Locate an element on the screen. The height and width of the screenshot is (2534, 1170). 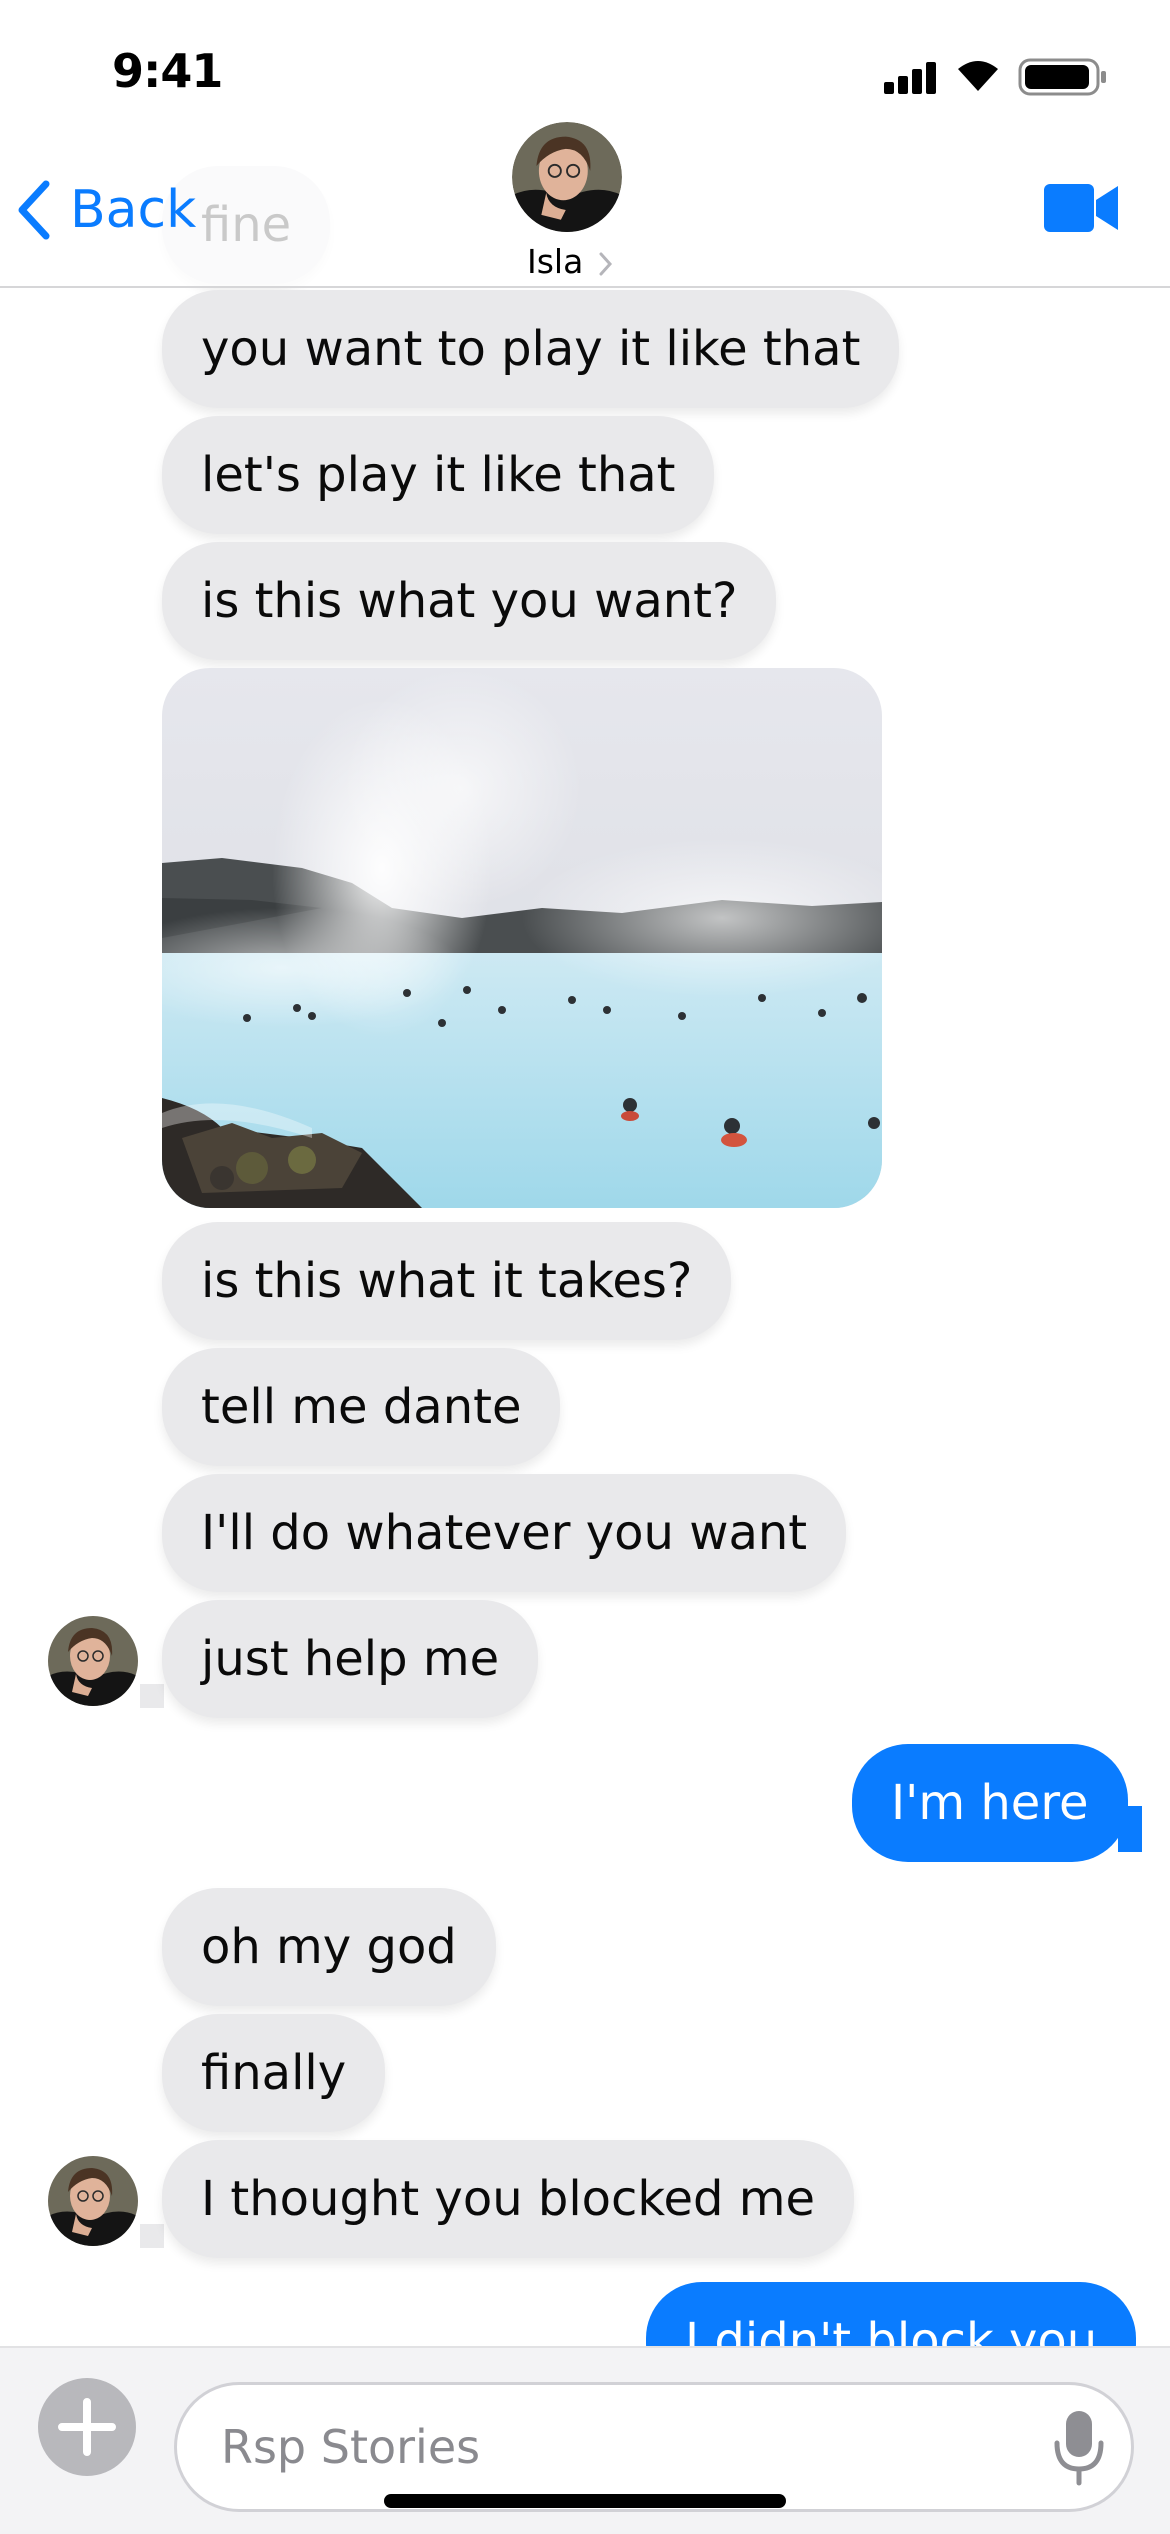
attach-button is located at coordinates (87, 2427).